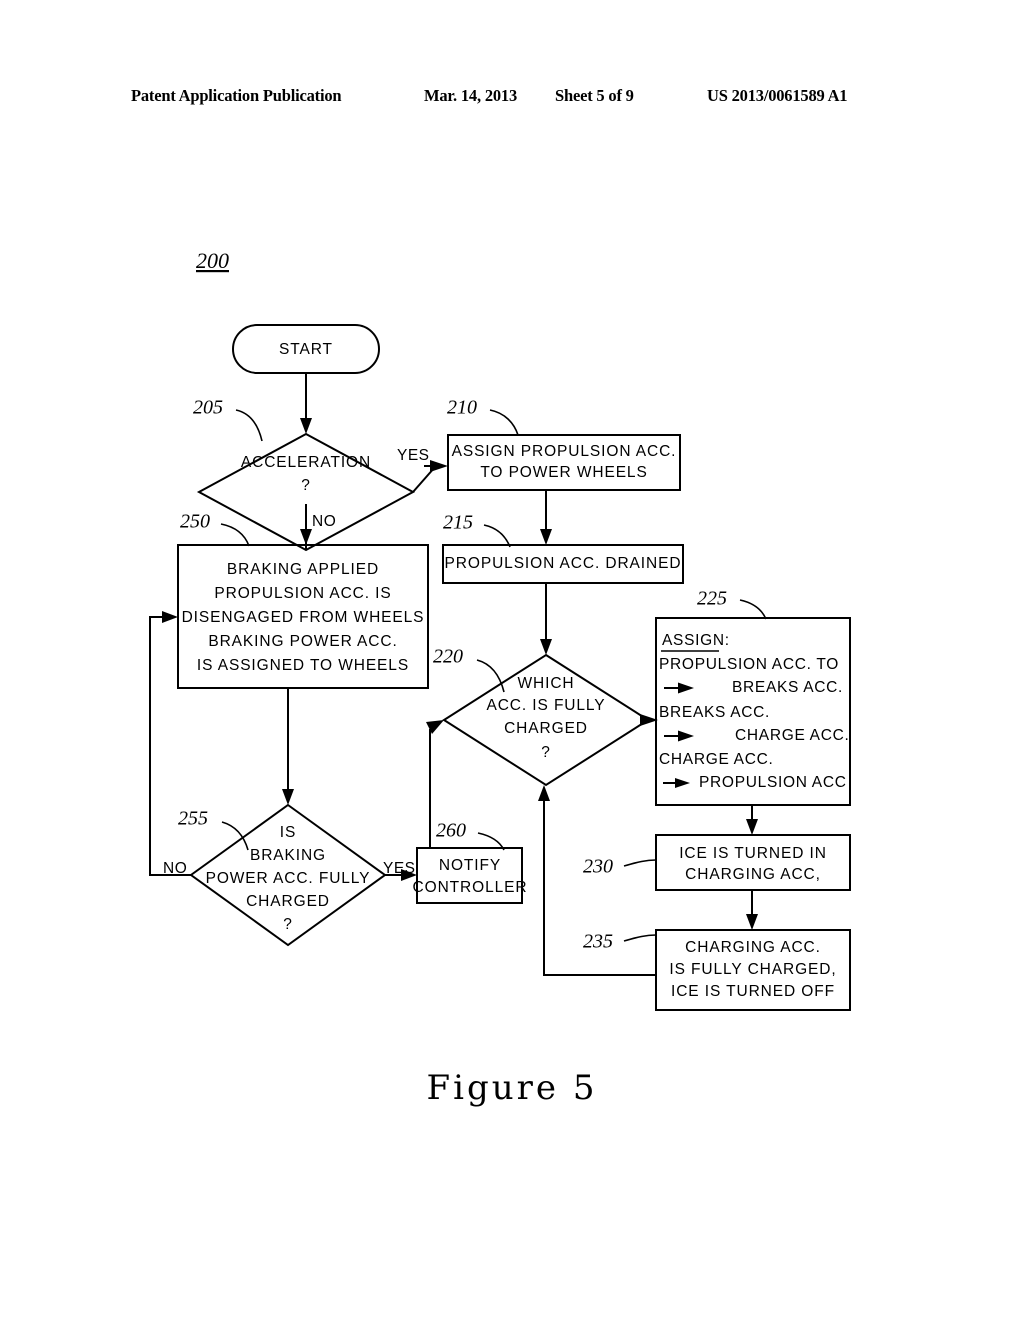 The image size is (1024, 1320). What do you see at coordinates (753, 874) in the screenshot?
I see `node-230-line-1: CHARGING ACC,` at bounding box center [753, 874].